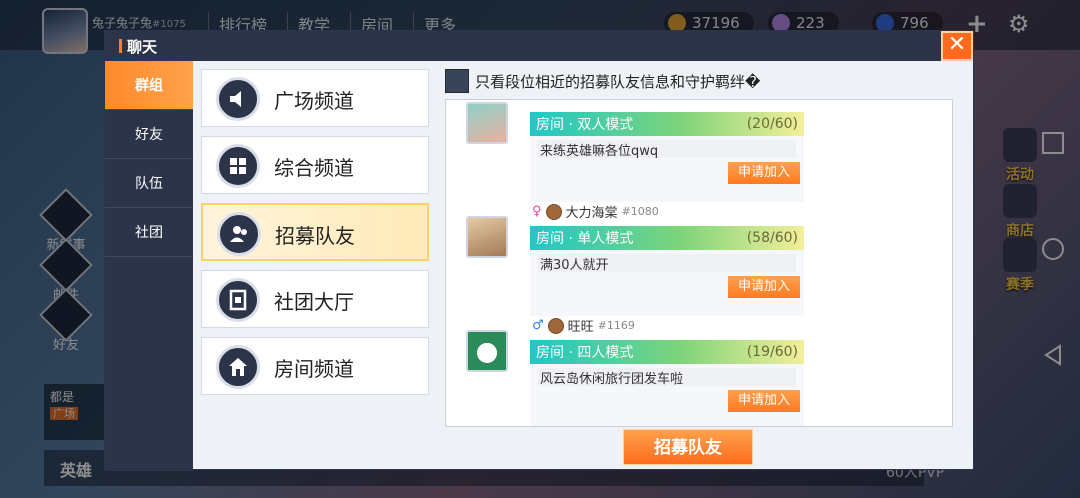  I want to click on room-count: (19/60), so click(772, 352).